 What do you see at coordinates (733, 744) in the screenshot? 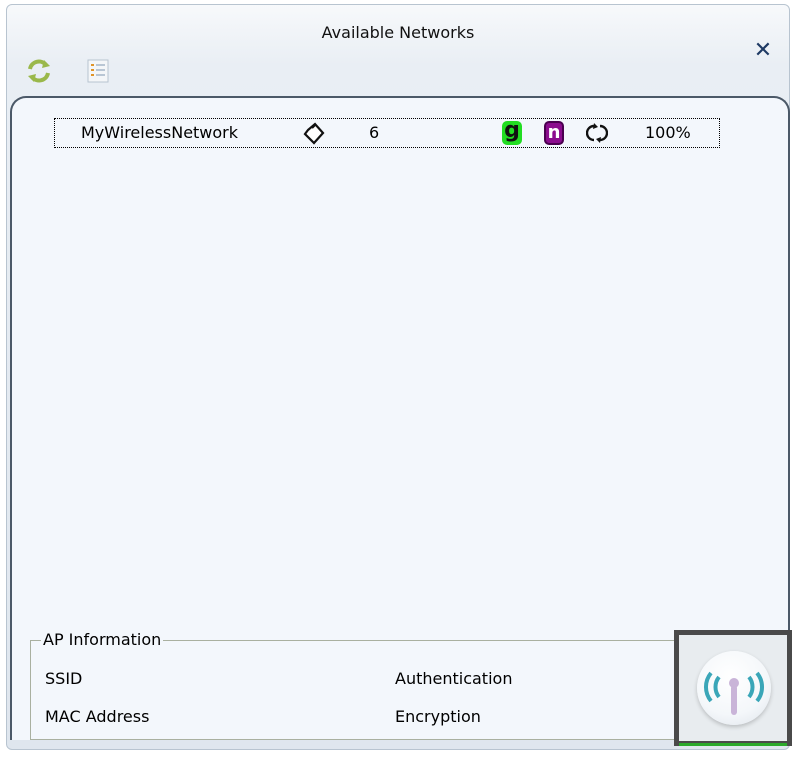
I see `status-indicator-line` at bounding box center [733, 744].